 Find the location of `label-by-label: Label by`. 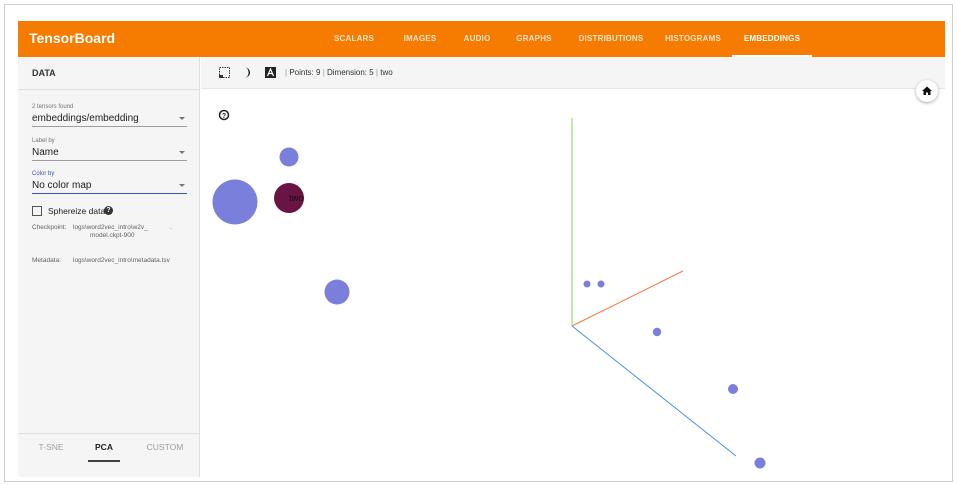

label-by-label: Label by is located at coordinates (43, 141).